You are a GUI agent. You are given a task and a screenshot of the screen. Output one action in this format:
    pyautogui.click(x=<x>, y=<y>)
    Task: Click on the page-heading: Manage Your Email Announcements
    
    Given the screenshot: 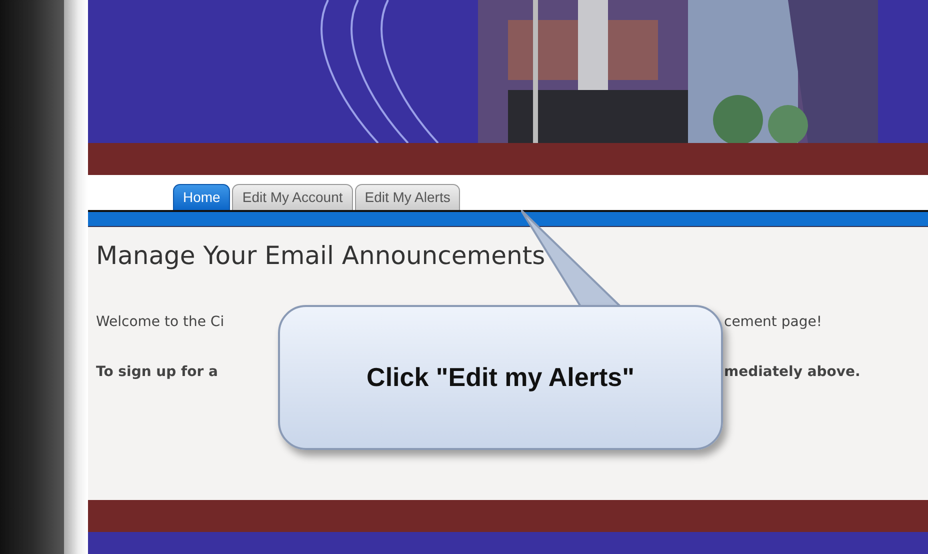 What is the action you would take?
    pyautogui.click(x=321, y=256)
    